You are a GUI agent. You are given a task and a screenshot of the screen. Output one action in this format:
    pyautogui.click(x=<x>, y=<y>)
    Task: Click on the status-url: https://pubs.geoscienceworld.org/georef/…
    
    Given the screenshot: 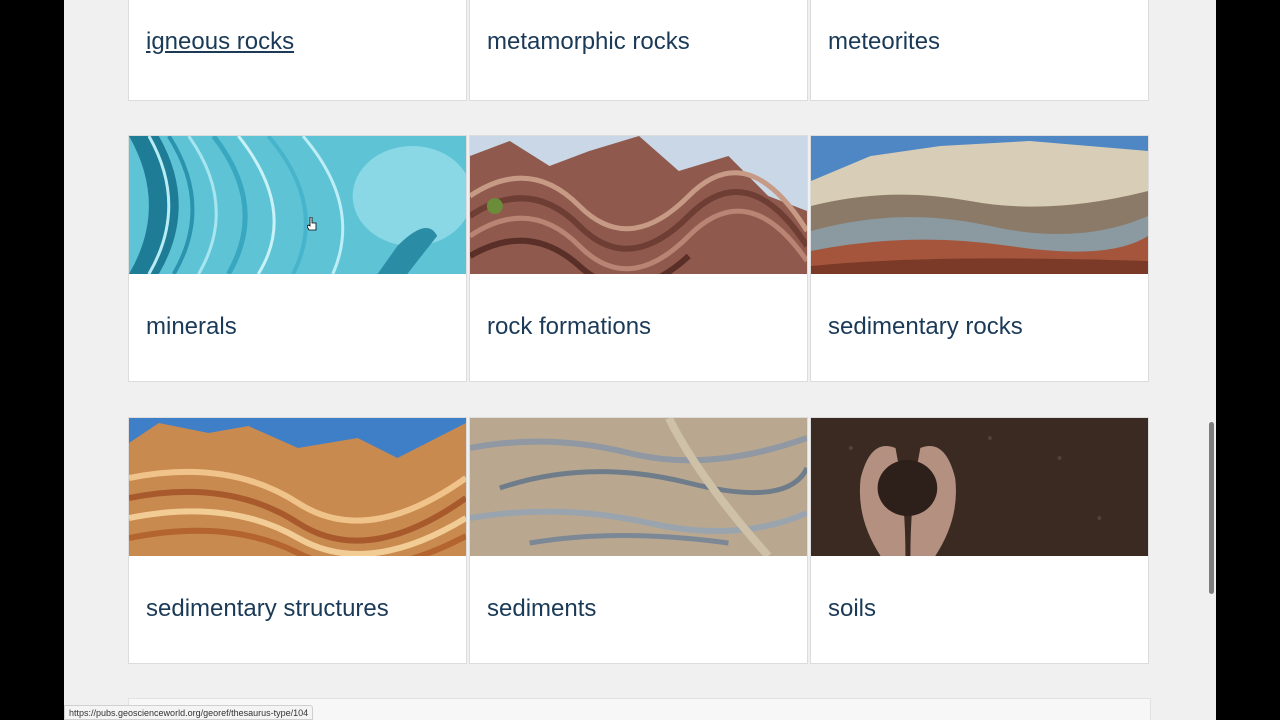 What is the action you would take?
    pyautogui.click(x=189, y=713)
    